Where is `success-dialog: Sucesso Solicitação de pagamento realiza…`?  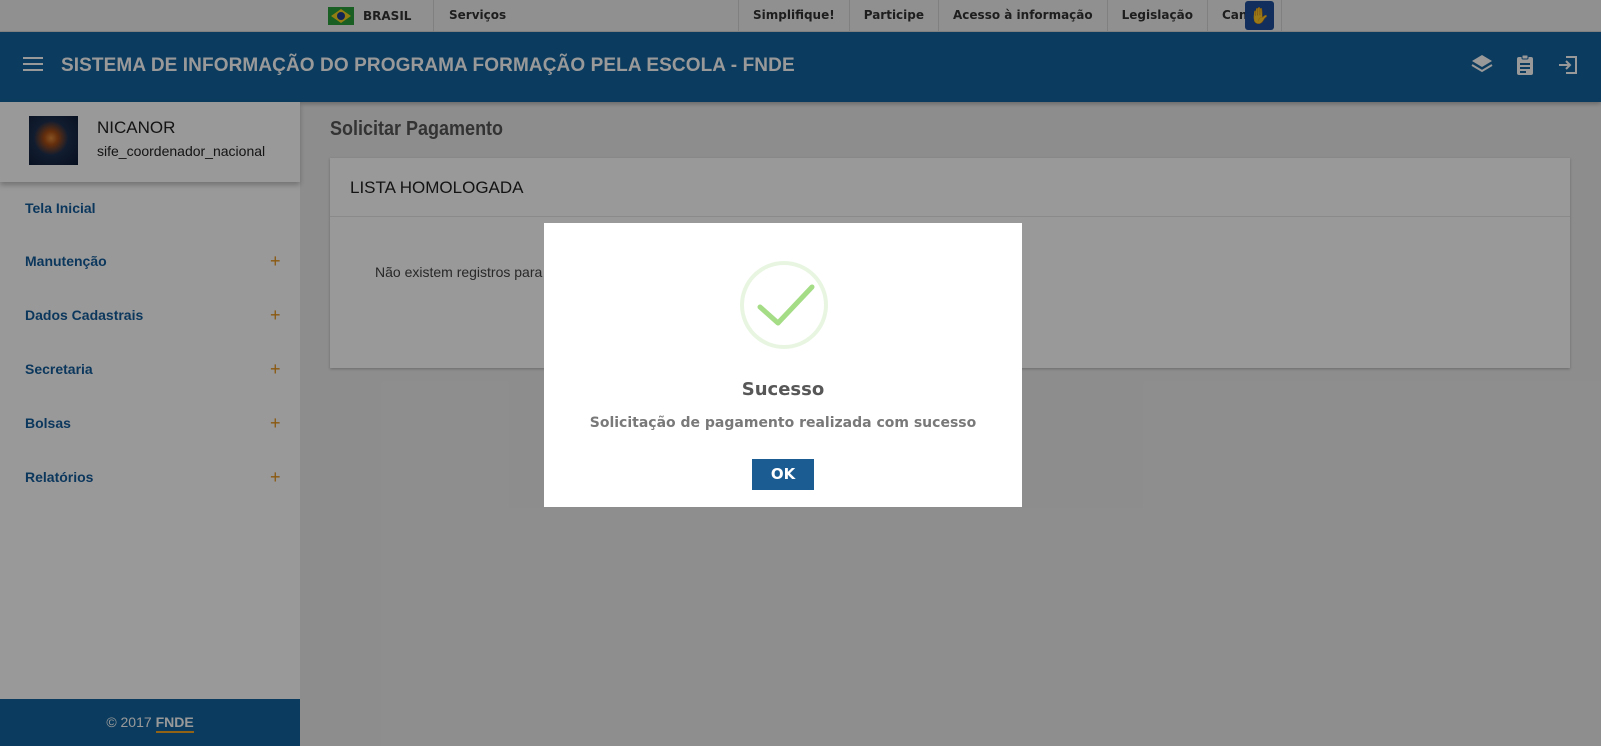
success-dialog: Sucesso Solicitação de pagamento realiza… is located at coordinates (783, 365).